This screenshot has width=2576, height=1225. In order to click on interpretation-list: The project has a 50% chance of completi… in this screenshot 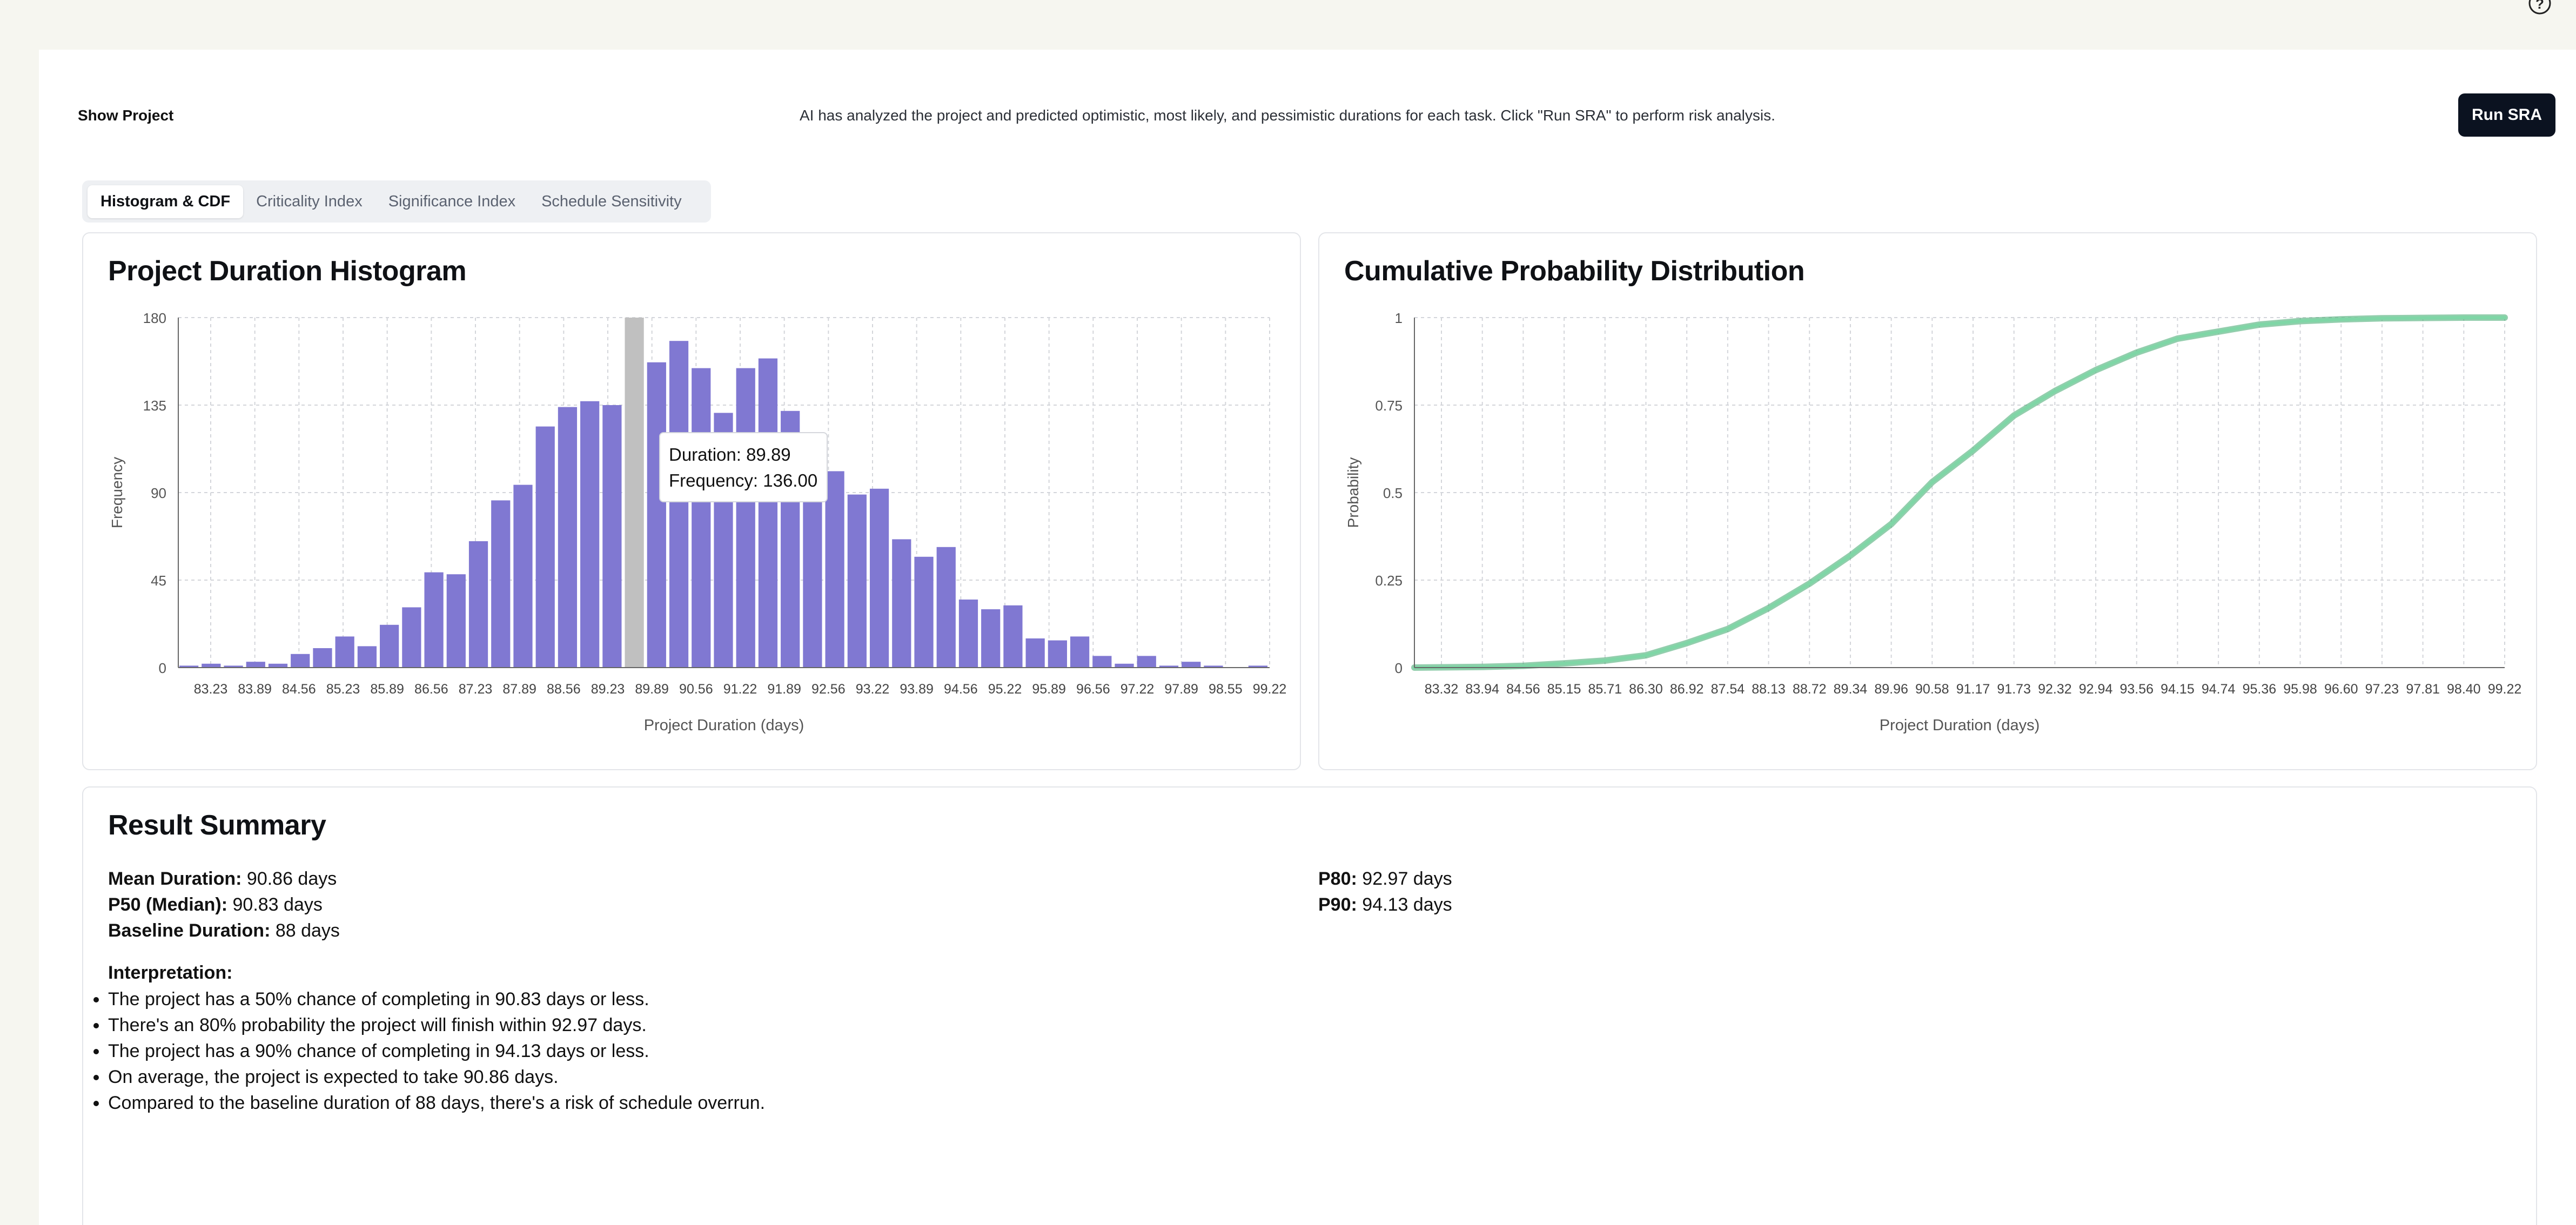, I will do `click(437, 1051)`.